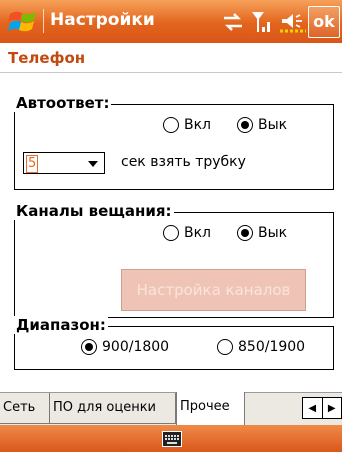  Describe the element at coordinates (171, 72) in the screenshot. I see `page-divider` at that location.